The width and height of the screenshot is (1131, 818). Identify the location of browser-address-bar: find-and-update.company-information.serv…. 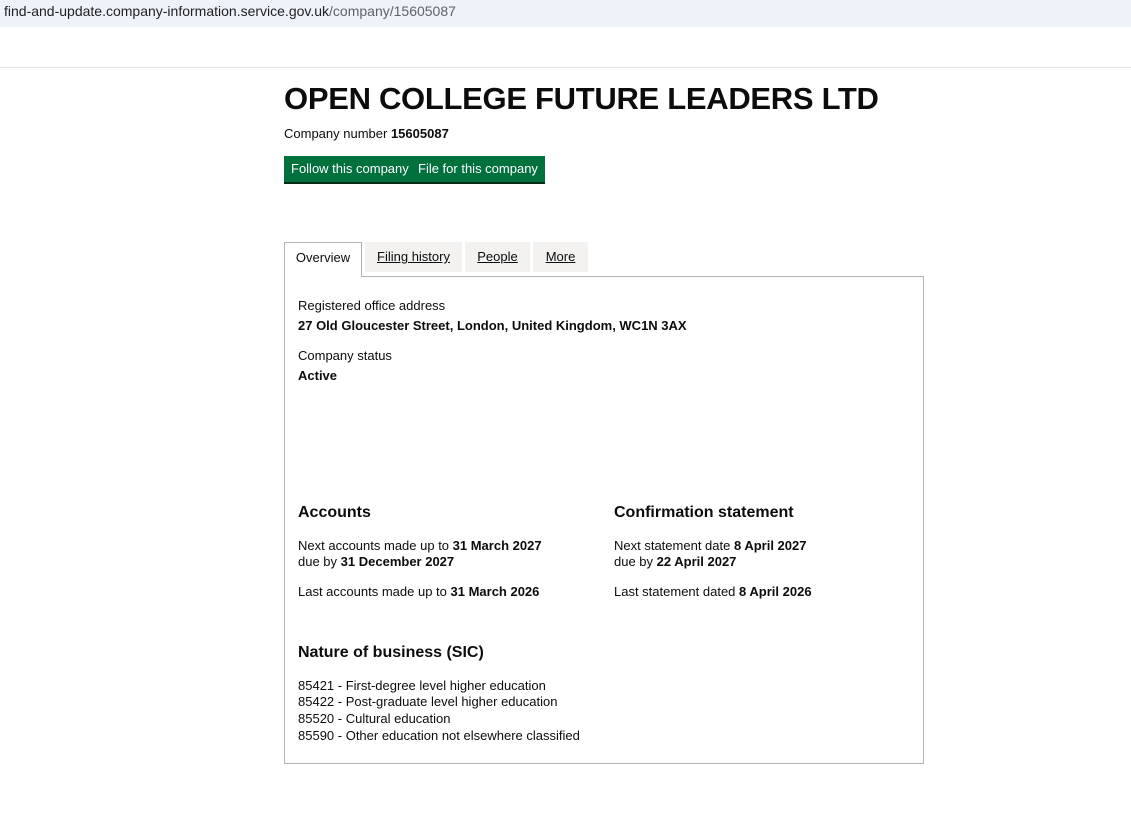
(565, 13).